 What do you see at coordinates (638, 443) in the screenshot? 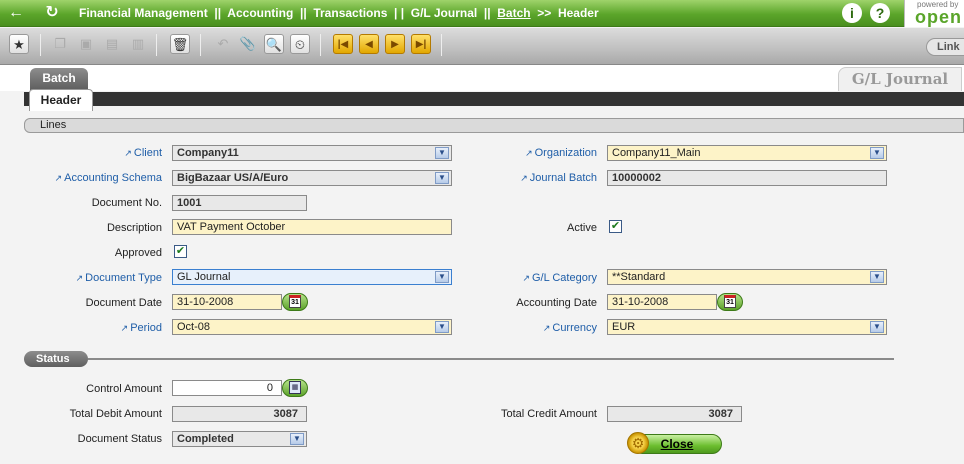
I see `gear-icon: ⚙` at bounding box center [638, 443].